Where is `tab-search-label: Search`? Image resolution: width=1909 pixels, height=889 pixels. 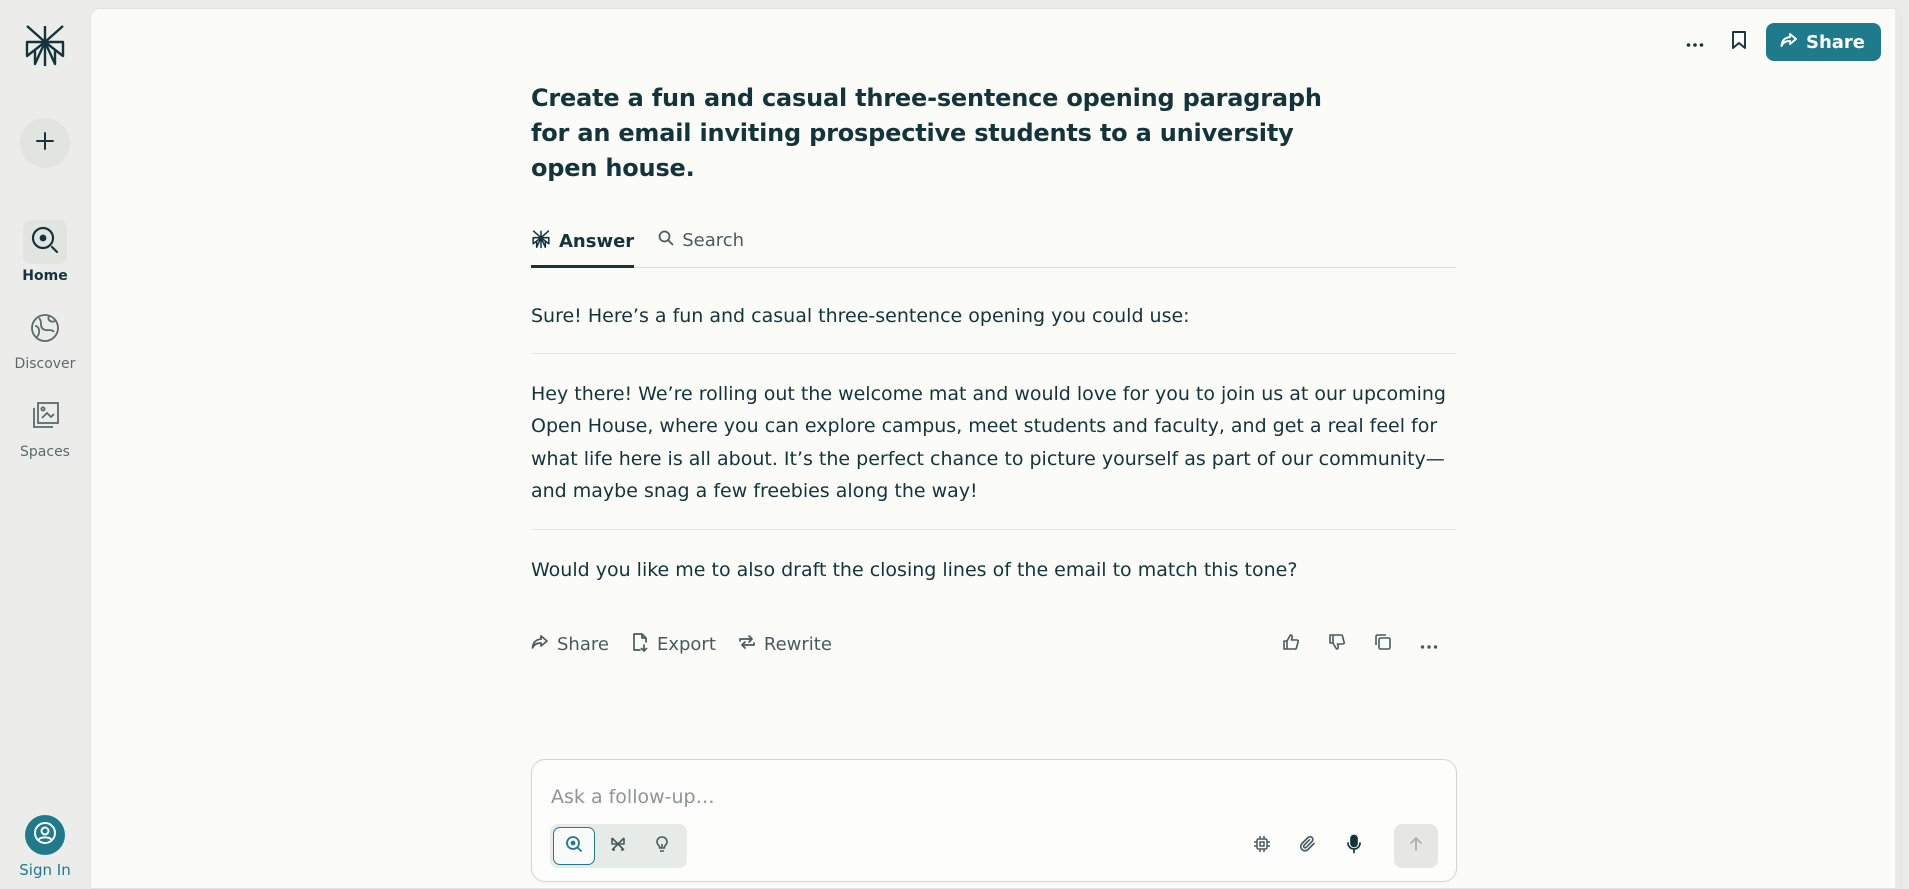 tab-search-label: Search is located at coordinates (713, 240).